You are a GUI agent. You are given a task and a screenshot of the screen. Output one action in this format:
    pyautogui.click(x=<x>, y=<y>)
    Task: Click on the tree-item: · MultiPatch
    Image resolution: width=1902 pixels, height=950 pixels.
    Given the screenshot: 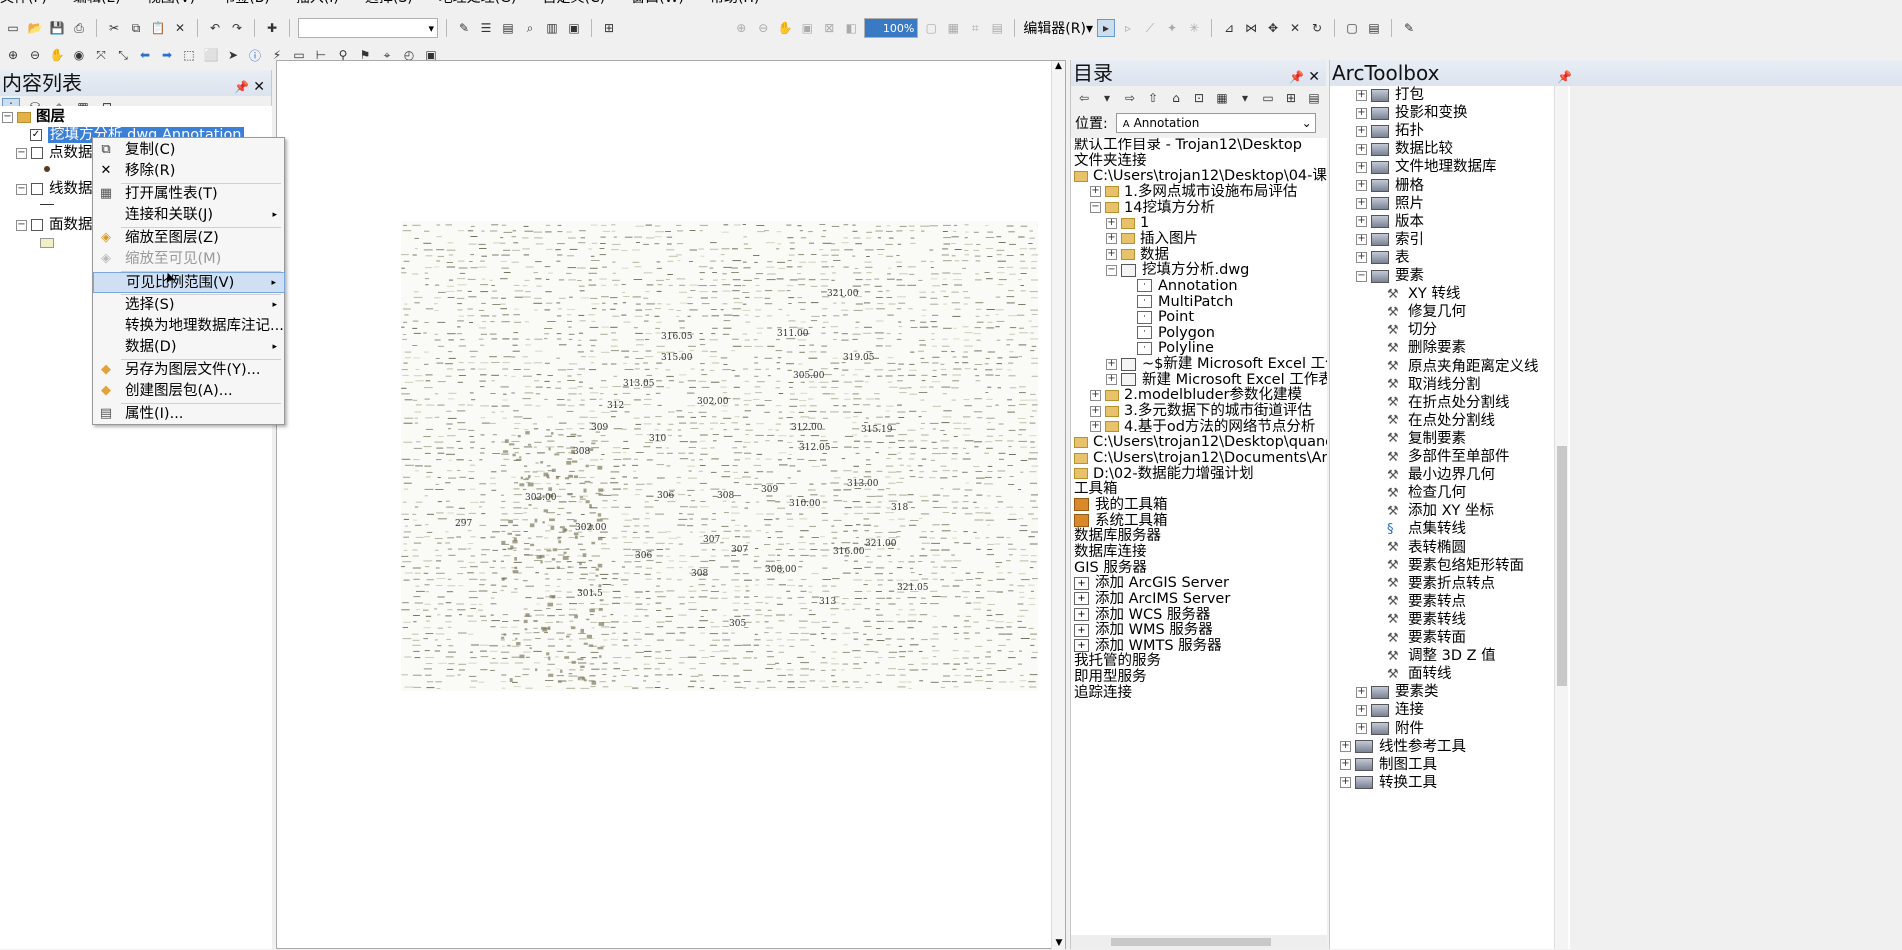 What is the action you would take?
    pyautogui.click(x=1177, y=302)
    